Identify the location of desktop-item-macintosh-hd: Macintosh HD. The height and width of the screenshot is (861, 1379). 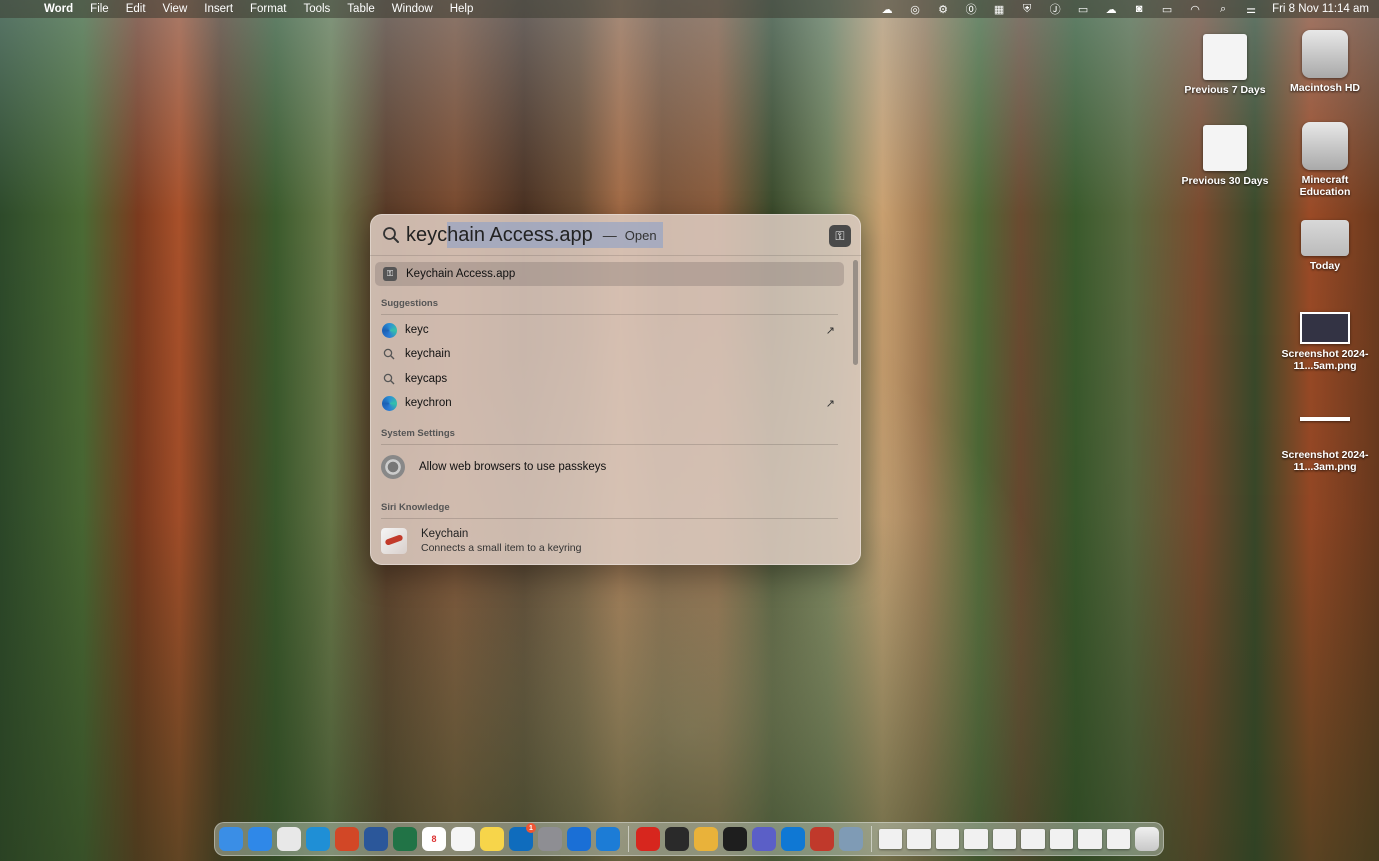
(1325, 62).